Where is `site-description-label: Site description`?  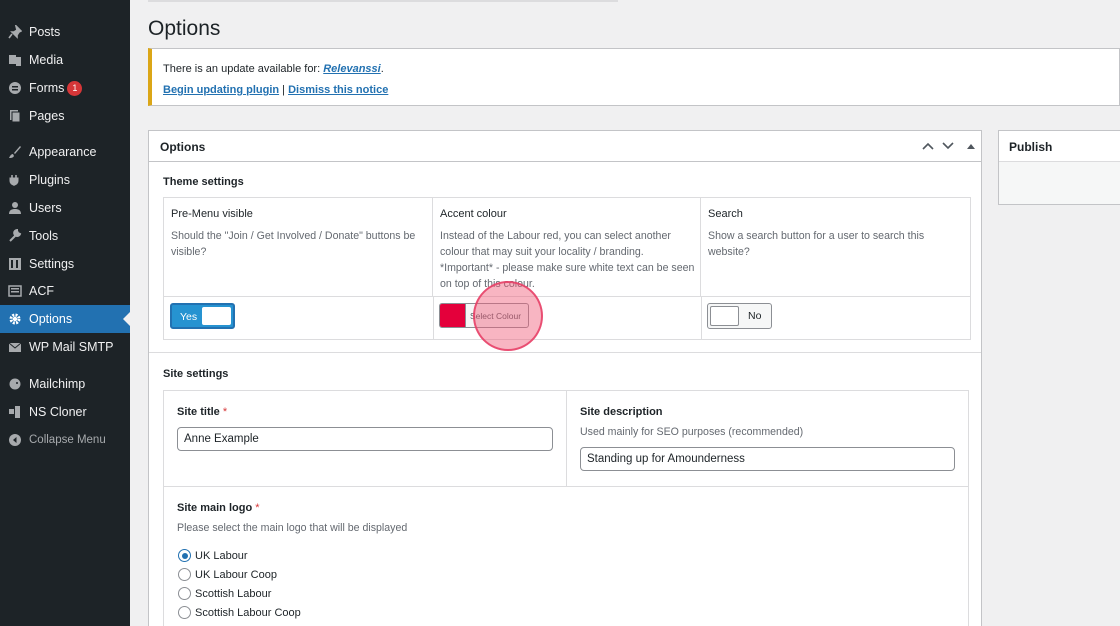
site-description-label: Site description is located at coordinates (621, 412).